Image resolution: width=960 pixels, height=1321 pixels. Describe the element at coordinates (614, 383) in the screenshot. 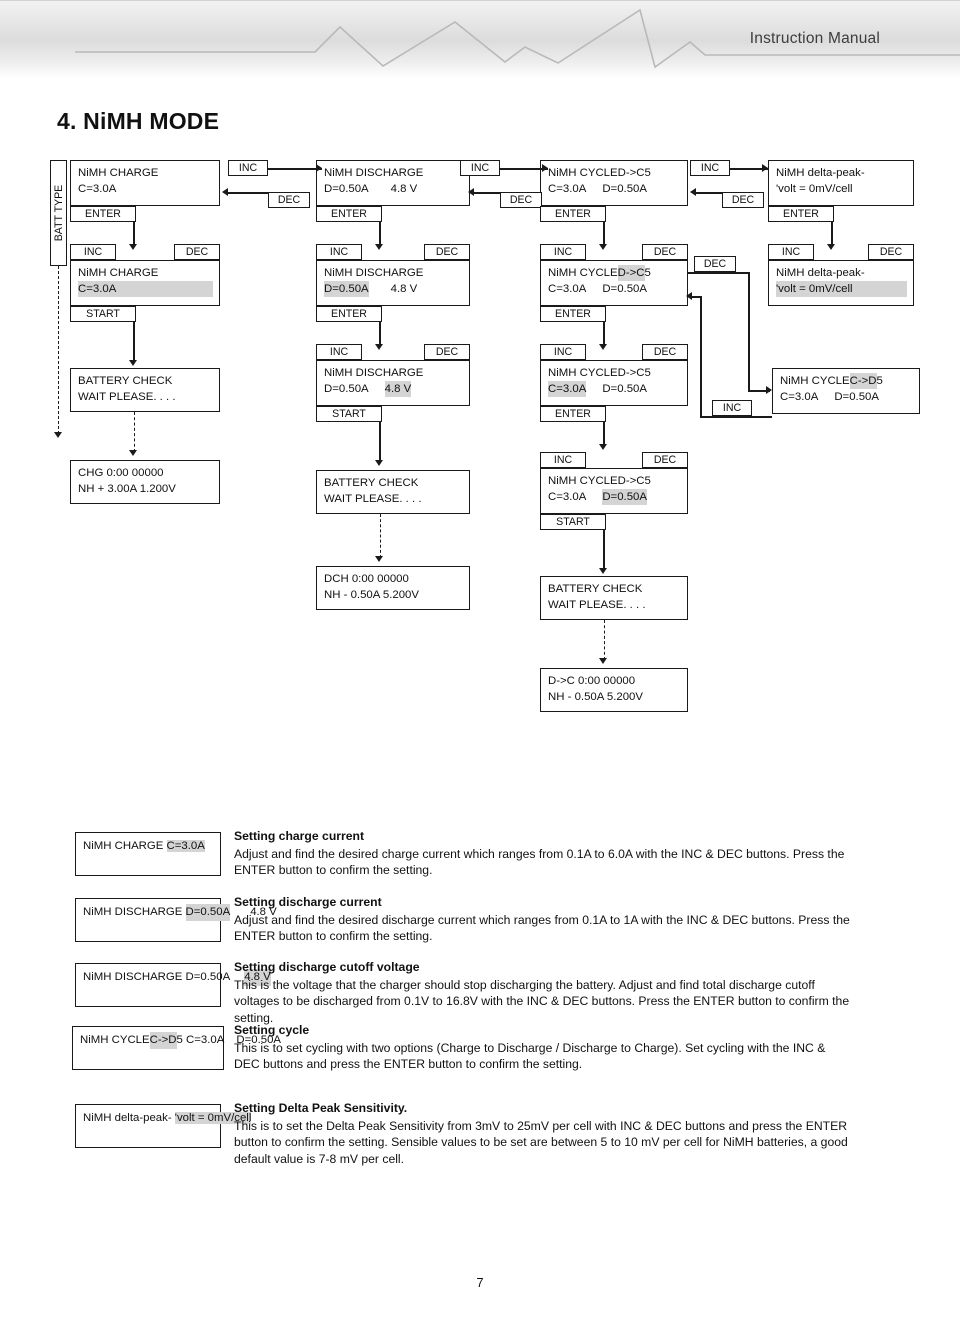

I see `lcd-cycle-charge-current: NiMH CYCLE D->C 5 C=3.0A D=0.50A` at that location.